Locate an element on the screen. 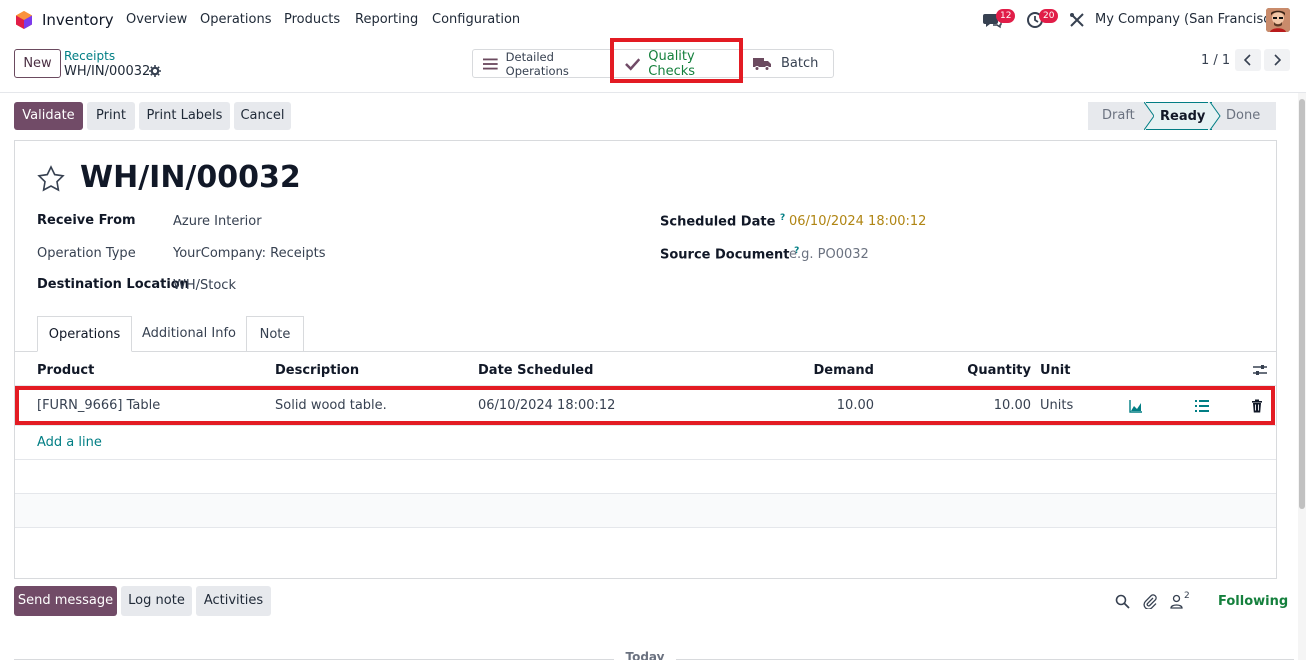 This screenshot has height=660, width=1306. scheduled-date-help: ? is located at coordinates (782, 218).